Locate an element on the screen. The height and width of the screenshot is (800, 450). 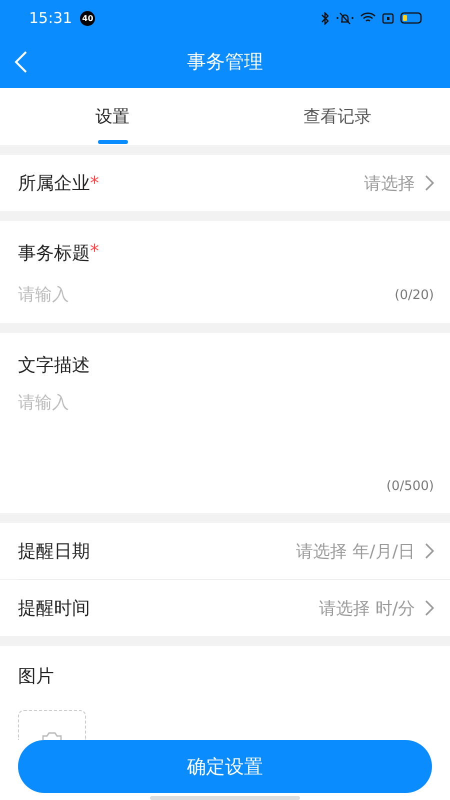
company-select-row: 所属企业* 请选择 is located at coordinates (225, 183).